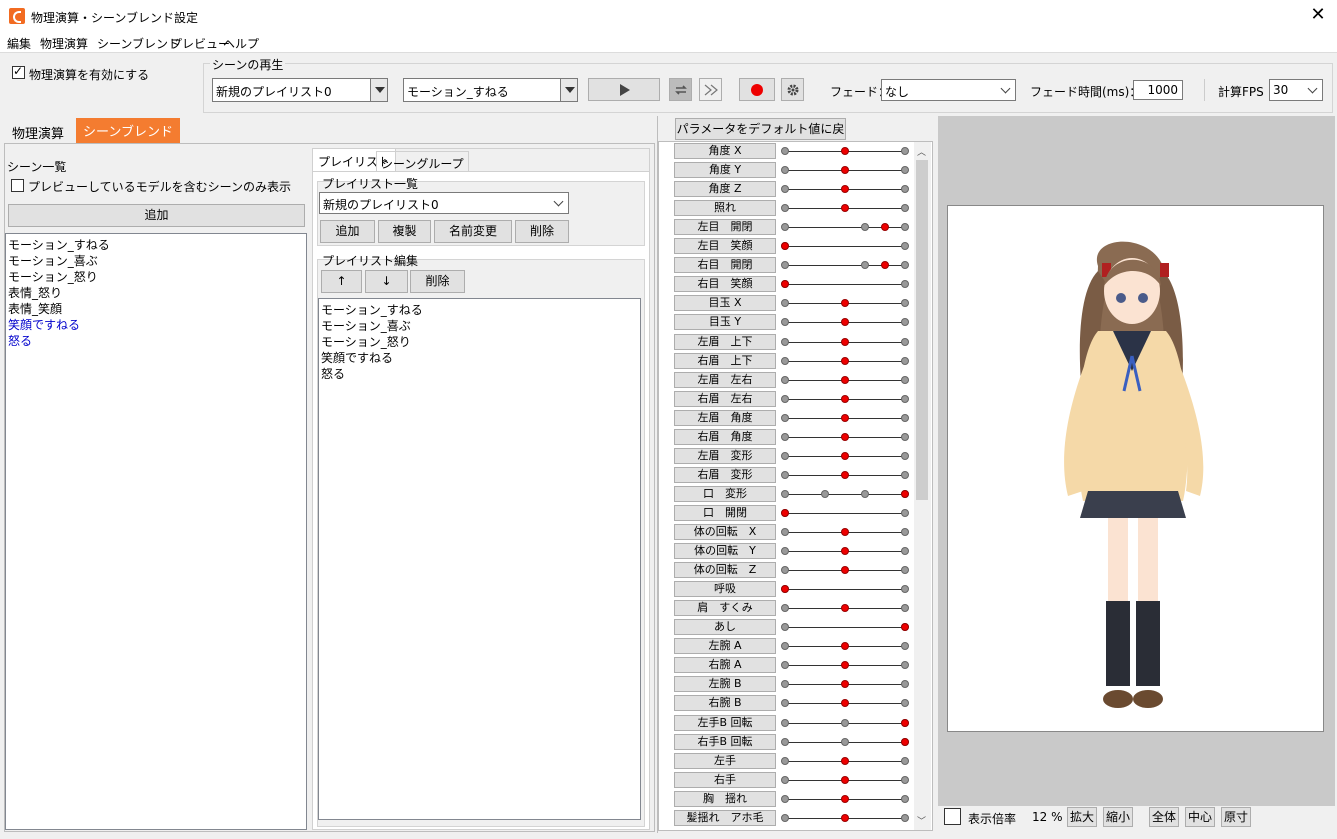  I want to click on playlist-delete-button: 削除, so click(542, 231).